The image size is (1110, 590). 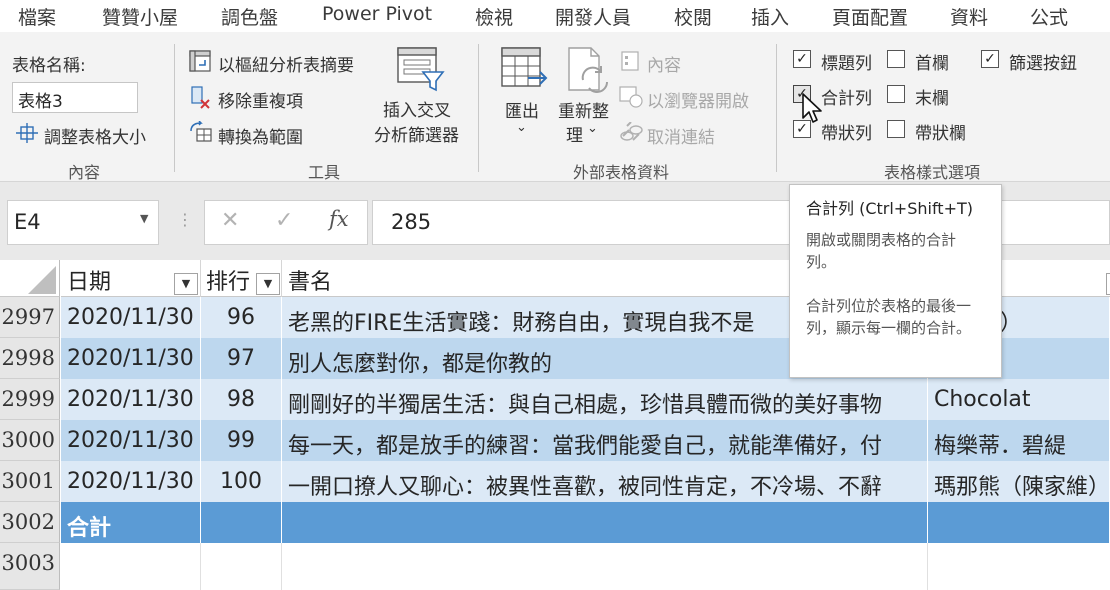 I want to click on convert-to-range-button: 轉換為範圍, so click(x=260, y=135).